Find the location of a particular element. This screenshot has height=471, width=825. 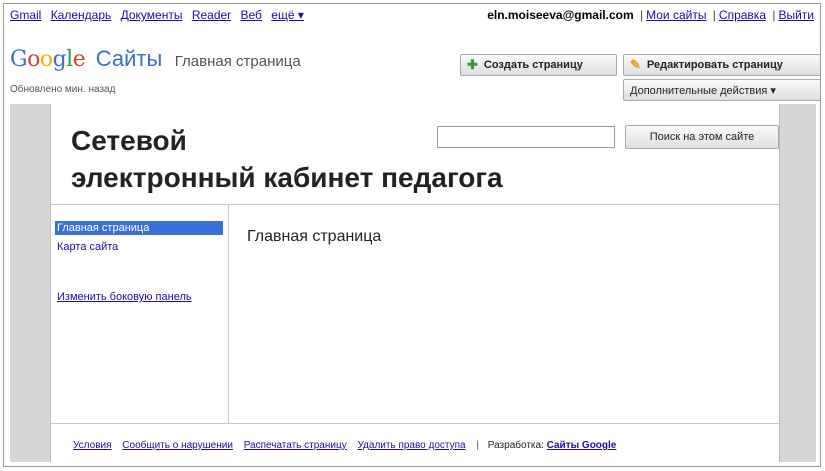

nav-web: Веб is located at coordinates (251, 15).